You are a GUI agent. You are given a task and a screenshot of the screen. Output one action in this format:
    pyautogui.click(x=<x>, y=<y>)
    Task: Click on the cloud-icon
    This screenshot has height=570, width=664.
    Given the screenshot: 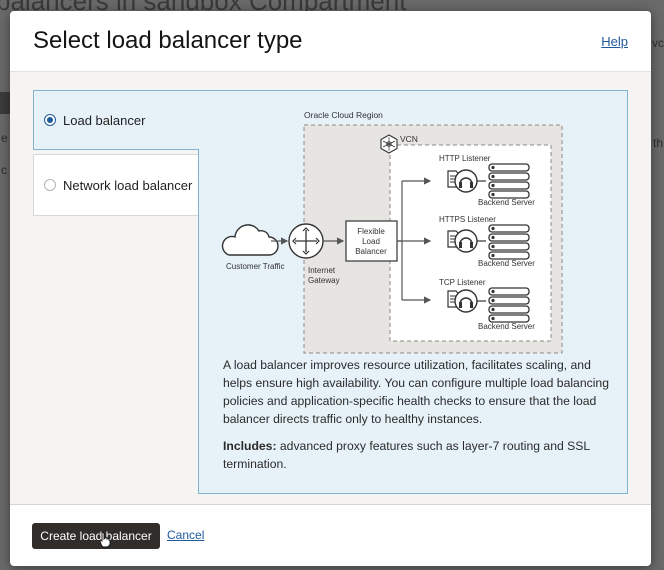 What is the action you would take?
    pyautogui.click(x=250, y=240)
    